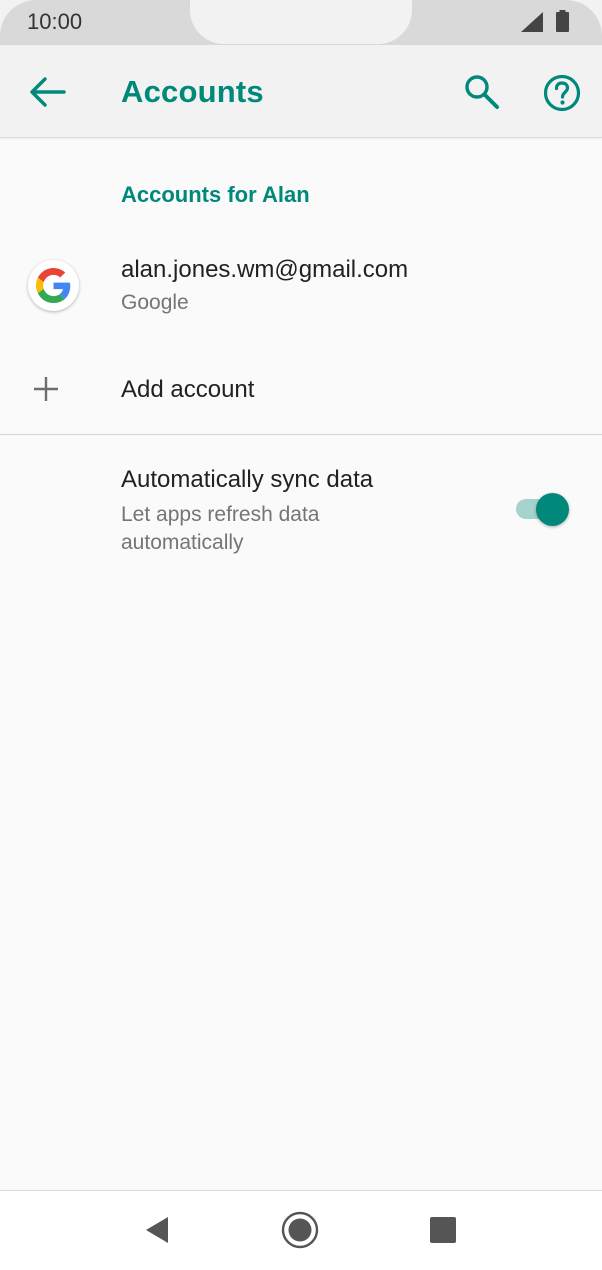 Image resolution: width=602 pixels, height=1270 pixels. I want to click on battery-icon, so click(562, 21).